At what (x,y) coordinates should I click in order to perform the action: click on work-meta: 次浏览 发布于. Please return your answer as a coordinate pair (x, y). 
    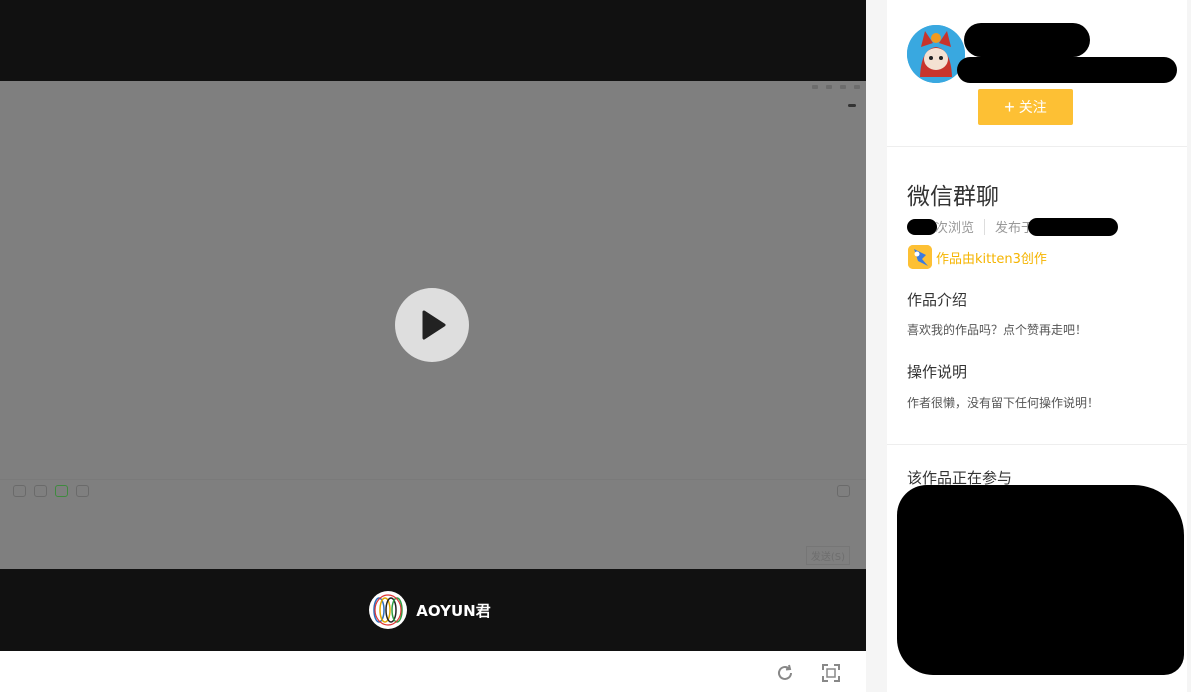
    Looking at the image, I should click on (1013, 226).